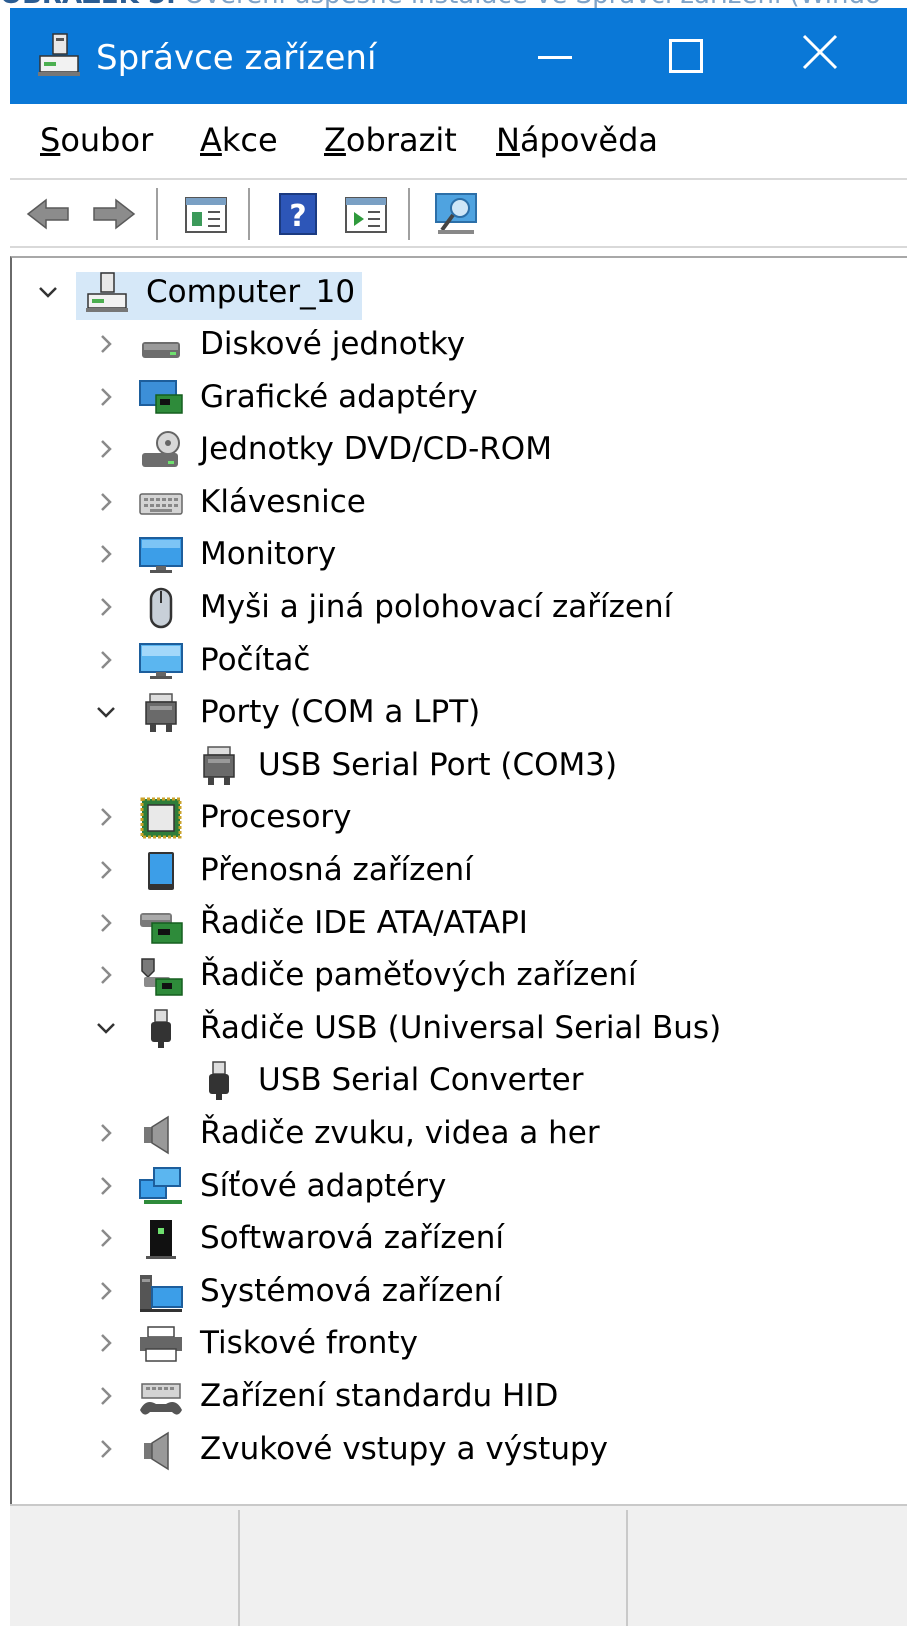 The image size is (907, 1626). What do you see at coordinates (276, 817) in the screenshot?
I see `tree-item-label: Procesory` at bounding box center [276, 817].